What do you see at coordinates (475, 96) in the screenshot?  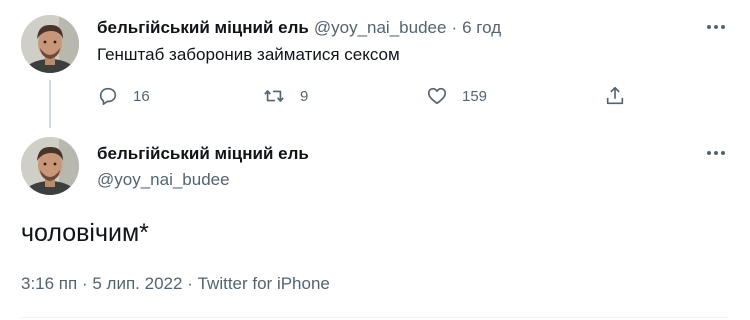 I see `like-count: 159` at bounding box center [475, 96].